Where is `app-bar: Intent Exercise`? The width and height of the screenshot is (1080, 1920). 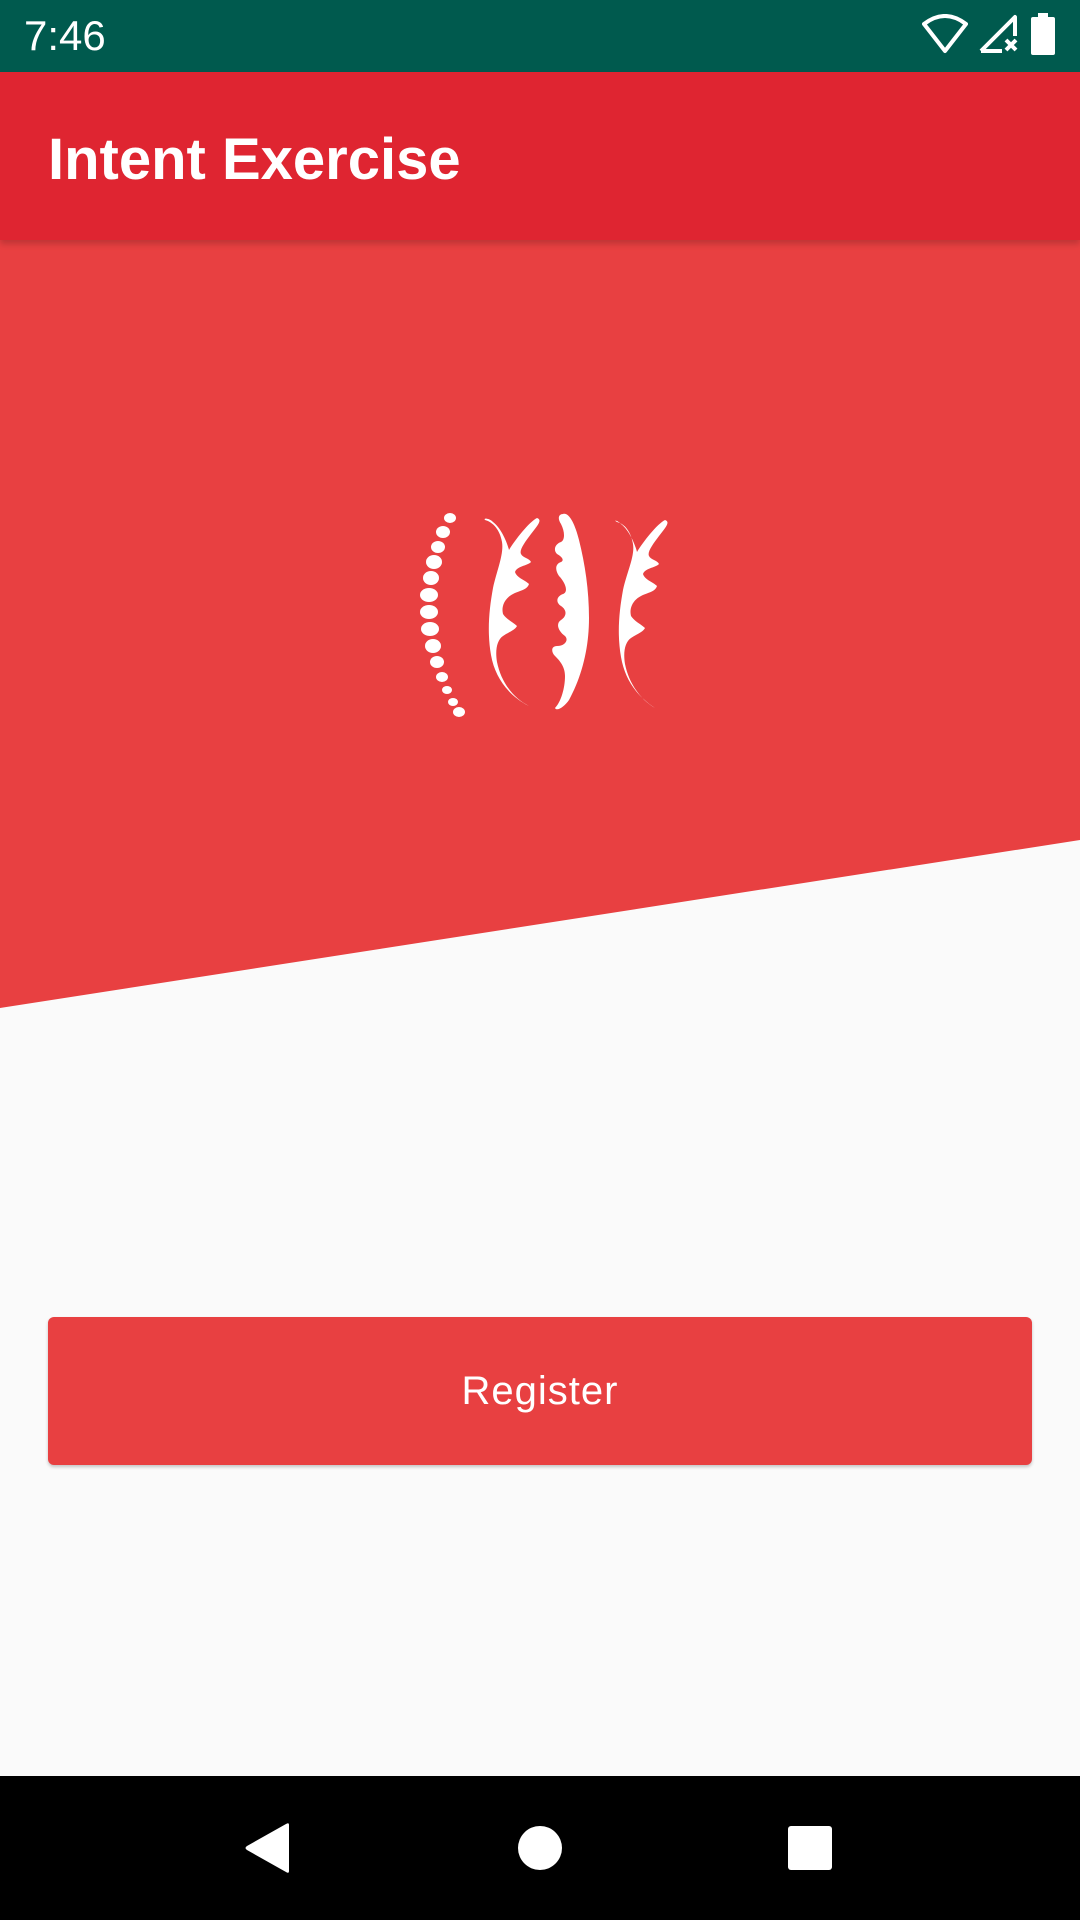 app-bar: Intent Exercise is located at coordinates (540, 156).